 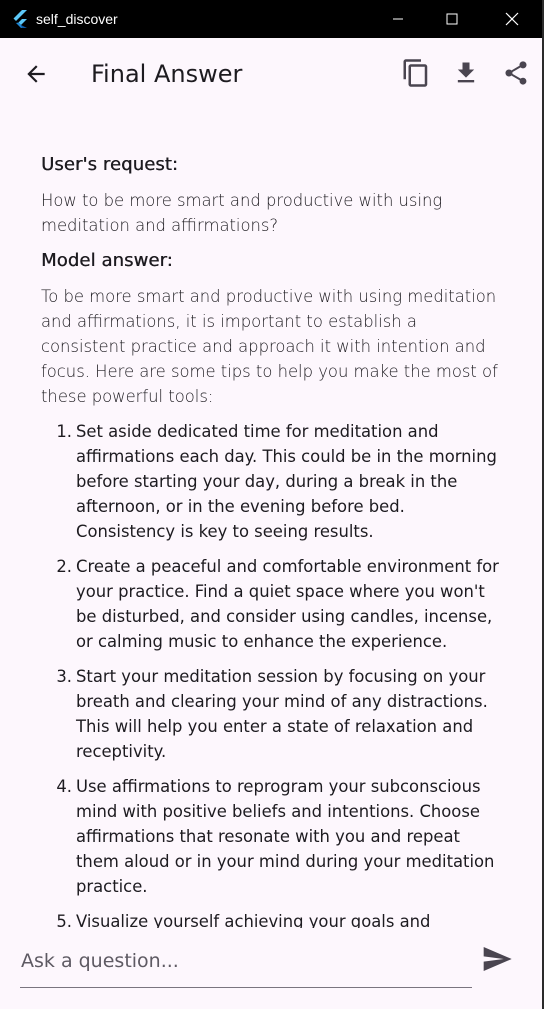 I want to click on send-button, so click(x=497, y=959).